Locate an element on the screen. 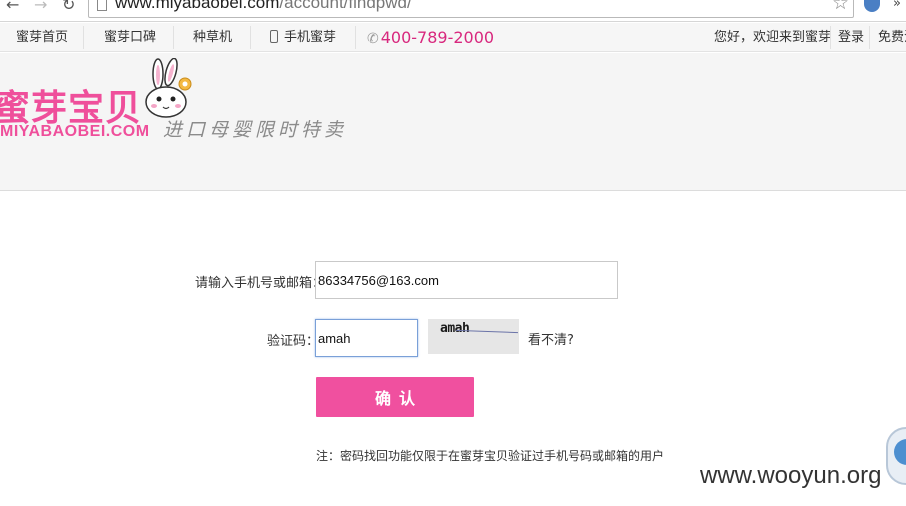  url-path: /account/findpwd/ is located at coordinates (345, 6).